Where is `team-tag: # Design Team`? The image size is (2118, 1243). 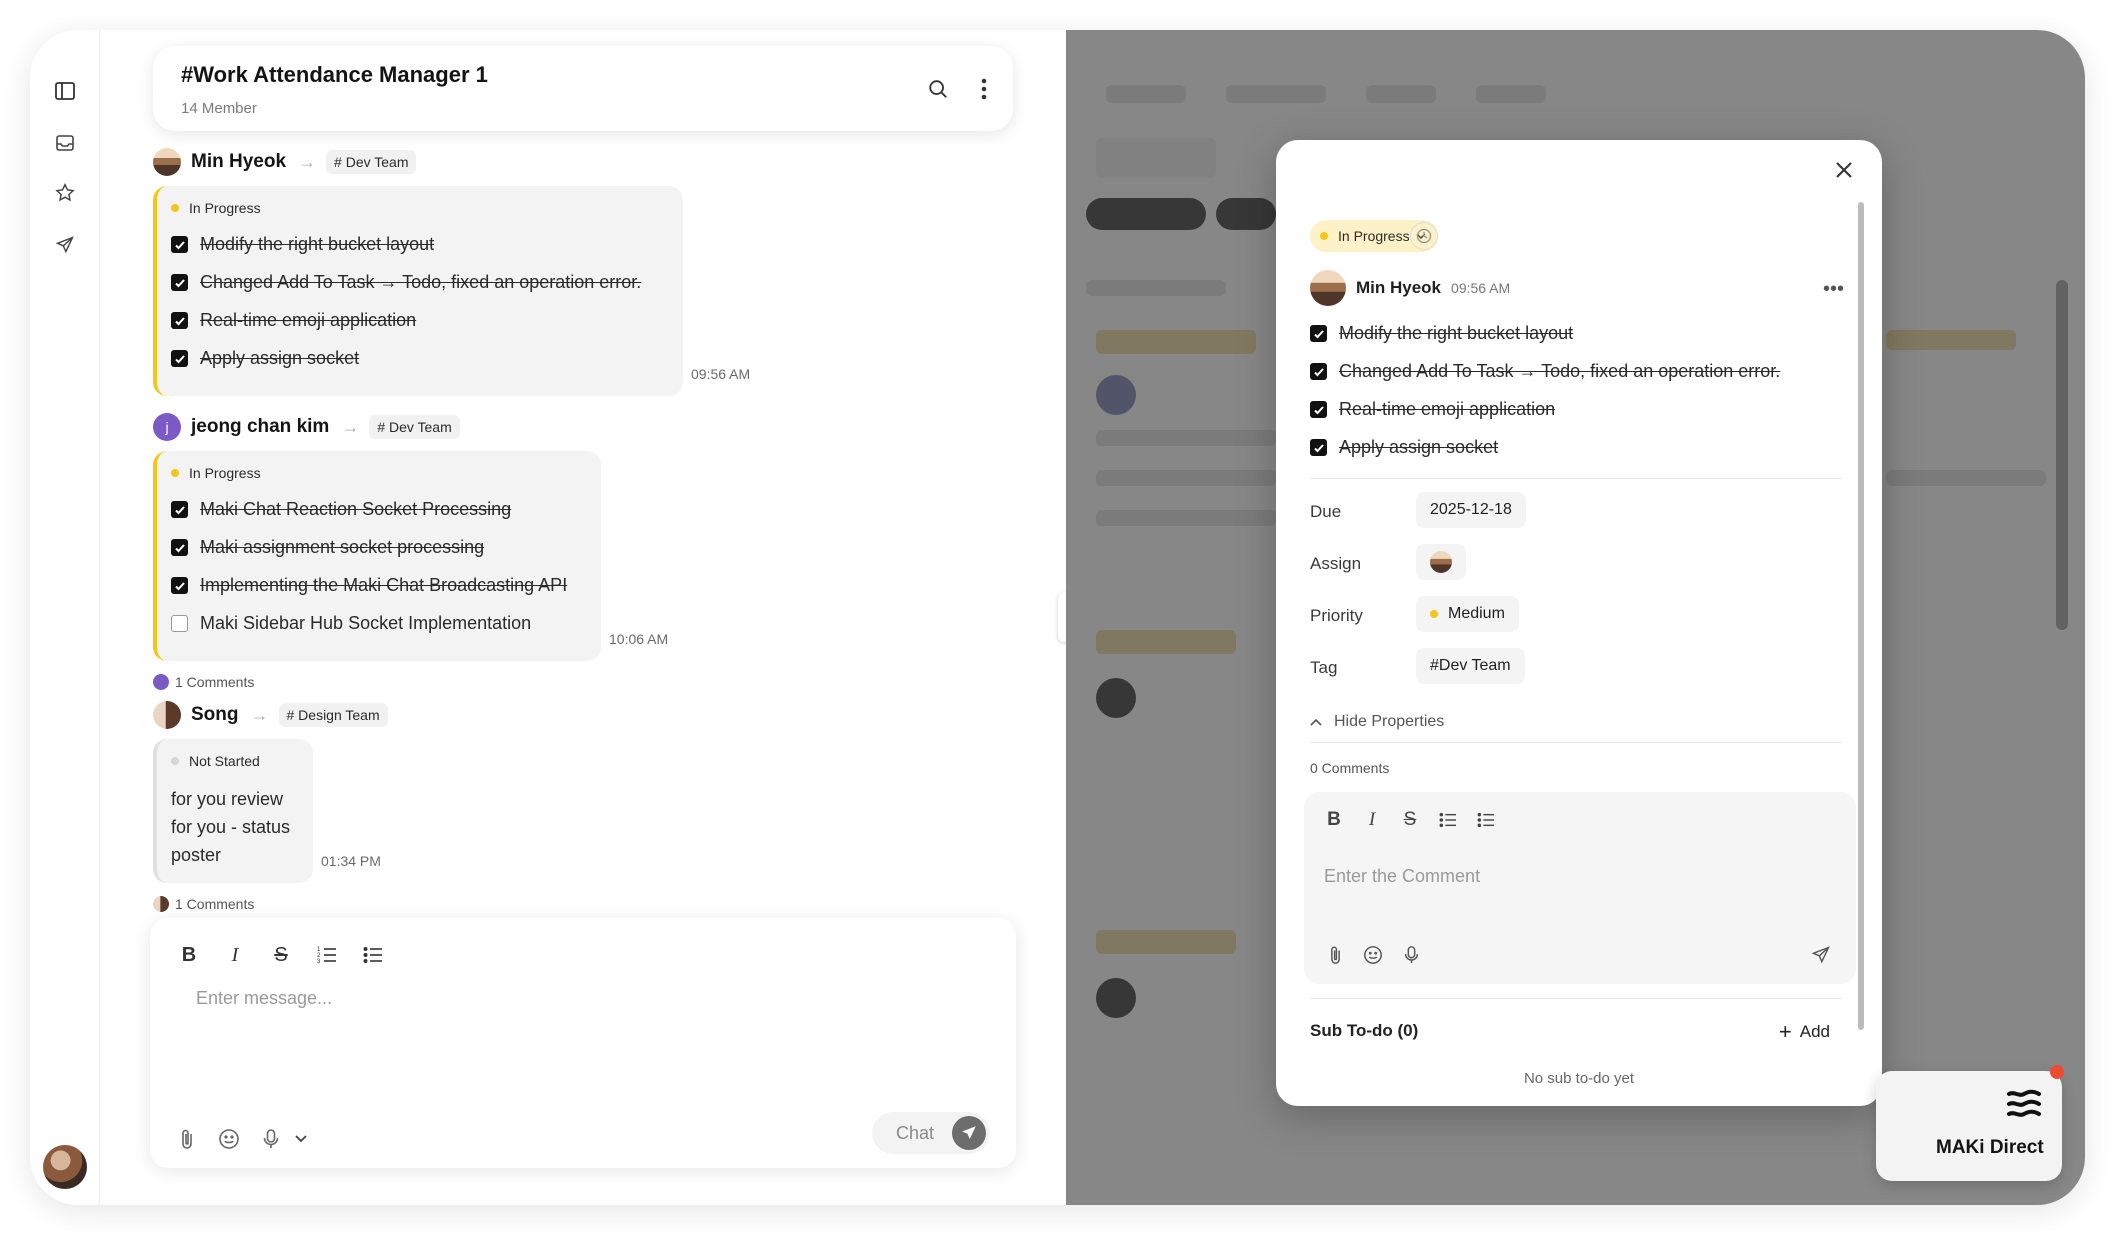 team-tag: # Design Team is located at coordinates (333, 715).